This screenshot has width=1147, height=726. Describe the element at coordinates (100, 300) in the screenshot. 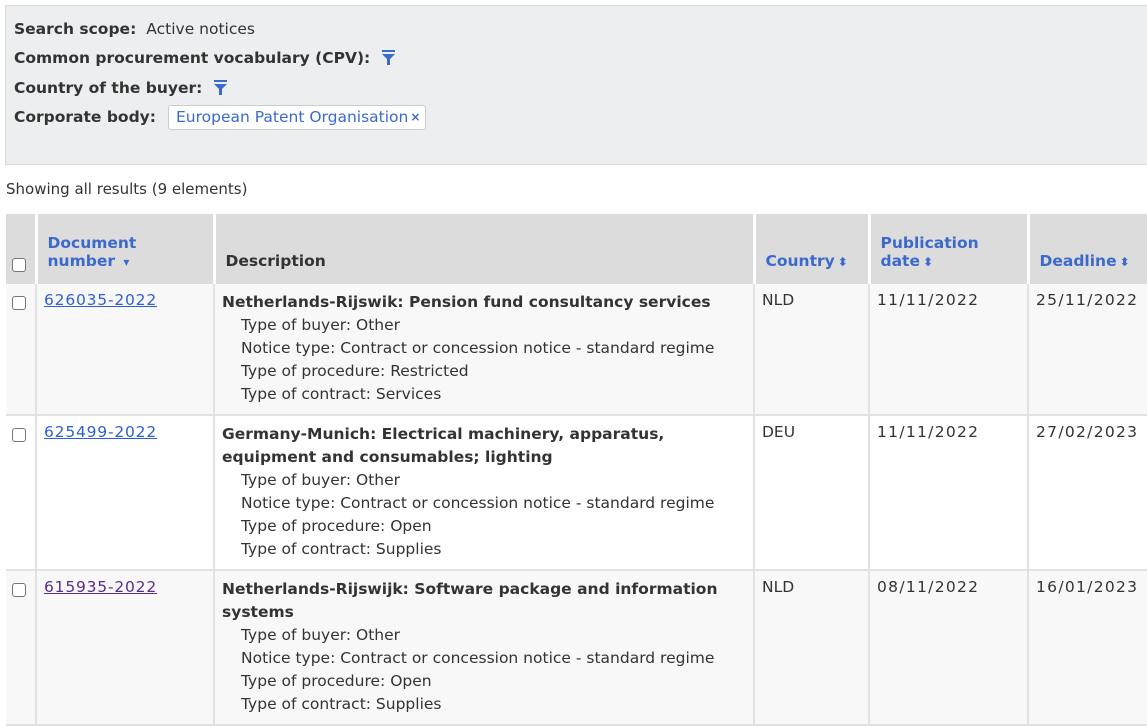

I see `document-link: 626035-2022` at that location.